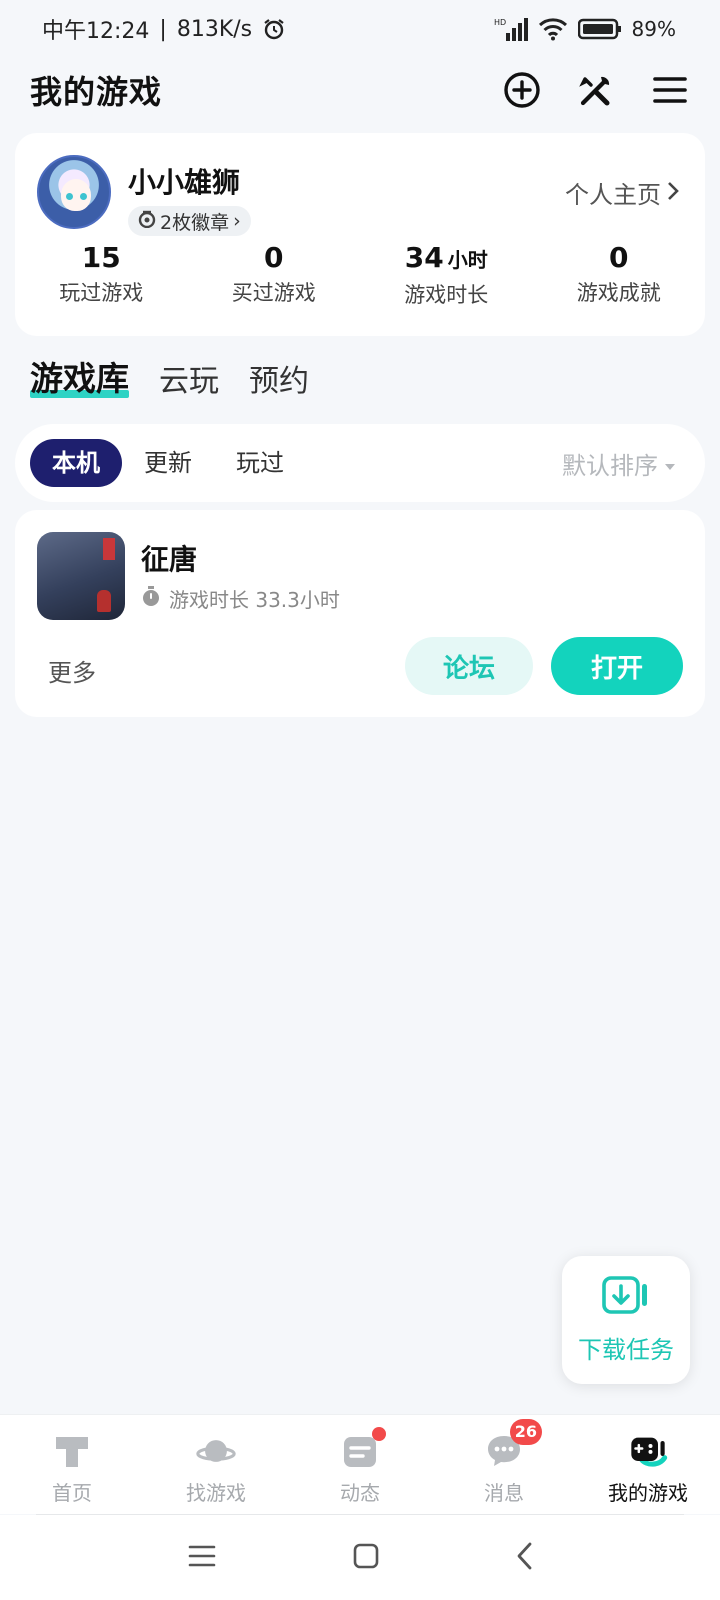 The image size is (720, 1600). I want to click on bottom-nav: 首页 找游戏 动态 26 消息 我的游戏, so click(360, 1464).